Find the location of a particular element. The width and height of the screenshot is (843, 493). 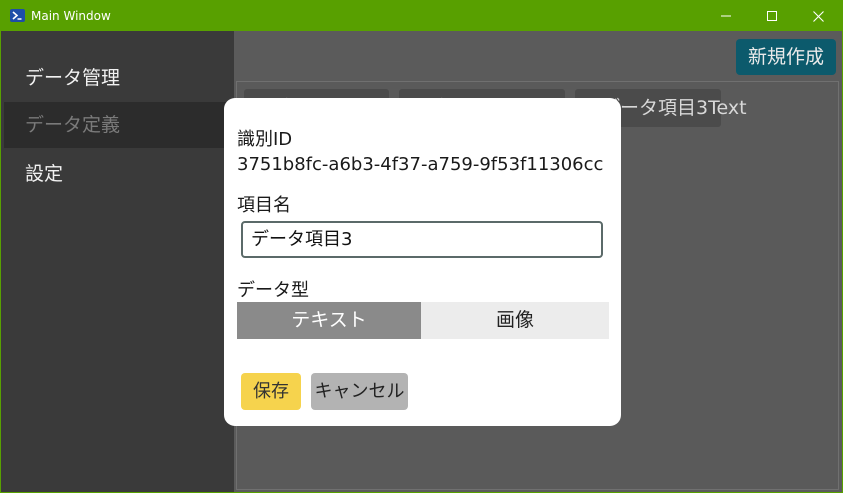

minimize-button is located at coordinates (726, 16).